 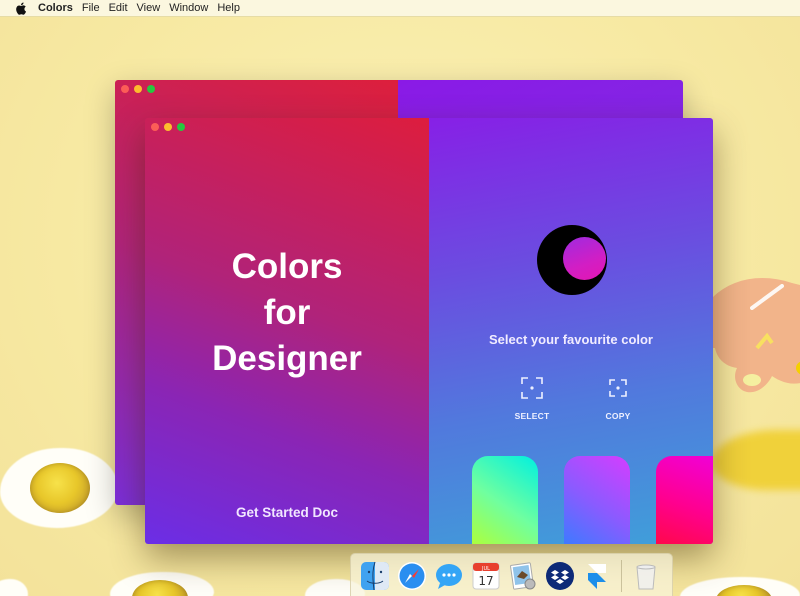 I want to click on select-label: SELECT, so click(x=532, y=416).